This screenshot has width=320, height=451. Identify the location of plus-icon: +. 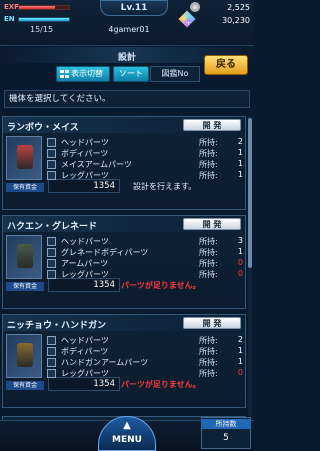
(188, 23).